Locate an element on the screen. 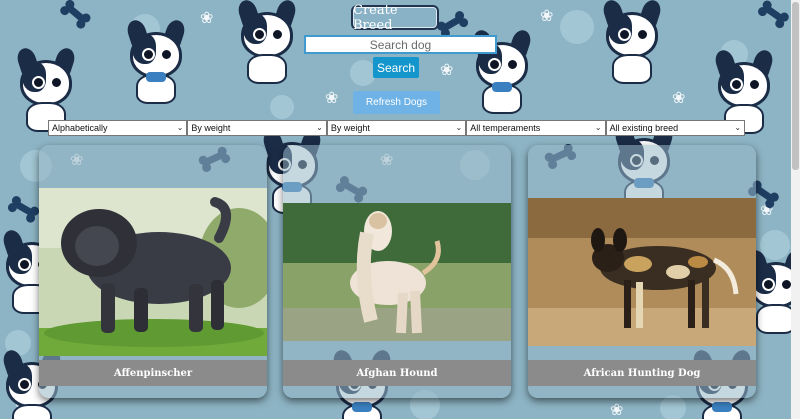 This screenshot has height=419, width=800. search-button: Search is located at coordinates (396, 67).